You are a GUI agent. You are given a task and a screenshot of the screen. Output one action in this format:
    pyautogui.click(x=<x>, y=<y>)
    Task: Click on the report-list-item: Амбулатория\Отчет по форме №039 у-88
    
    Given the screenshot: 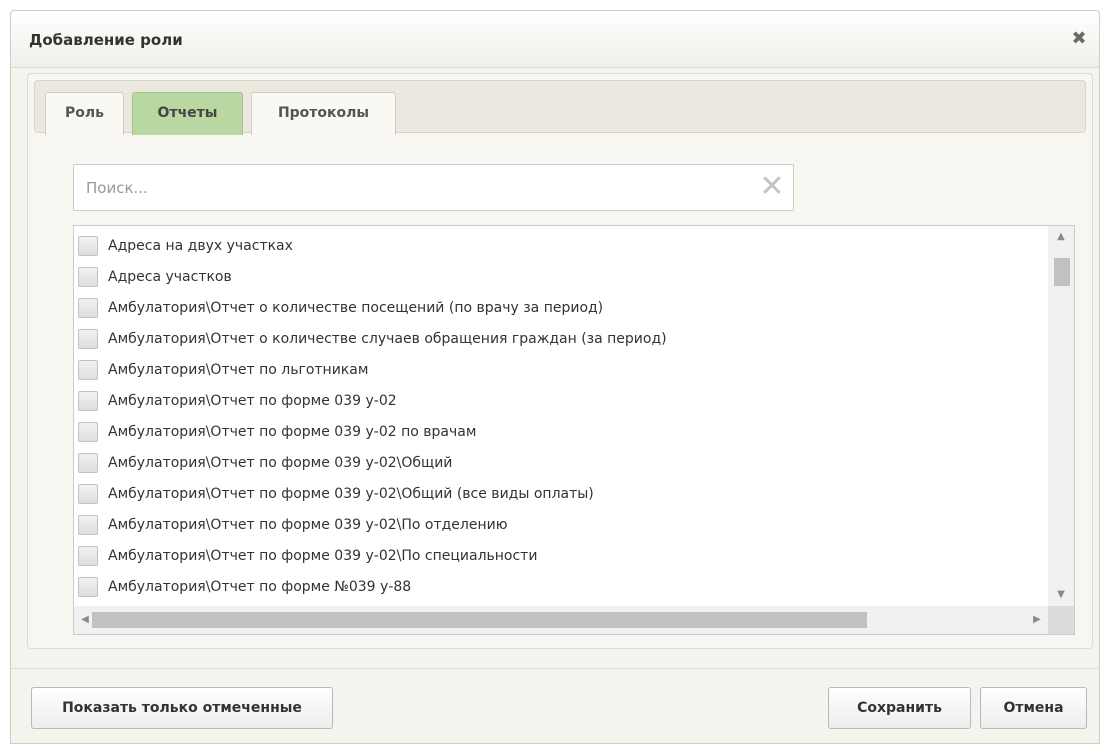 What is the action you would take?
    pyautogui.click(x=561, y=586)
    